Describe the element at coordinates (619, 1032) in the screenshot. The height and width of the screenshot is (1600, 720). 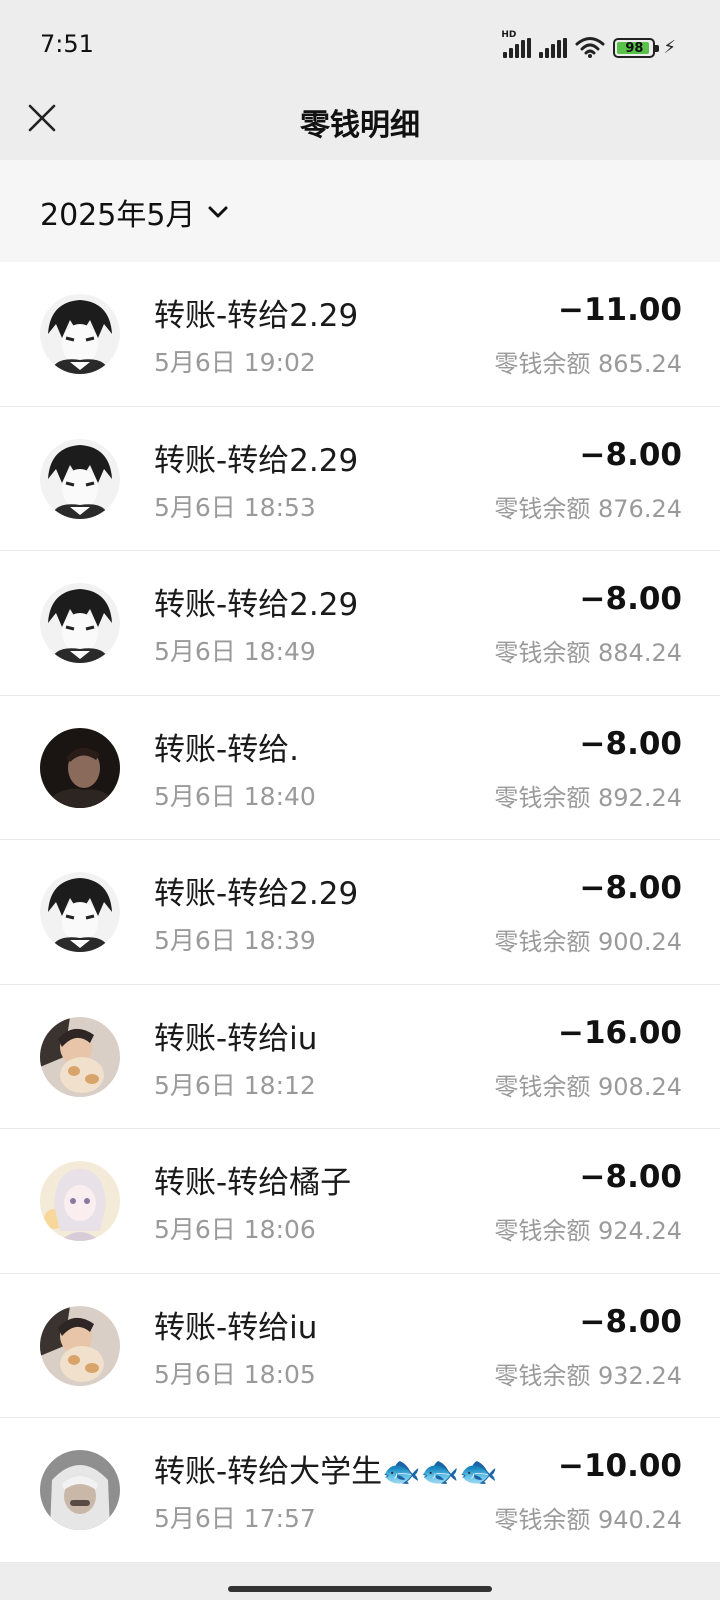
I see `transaction-amount: −16.00` at that location.